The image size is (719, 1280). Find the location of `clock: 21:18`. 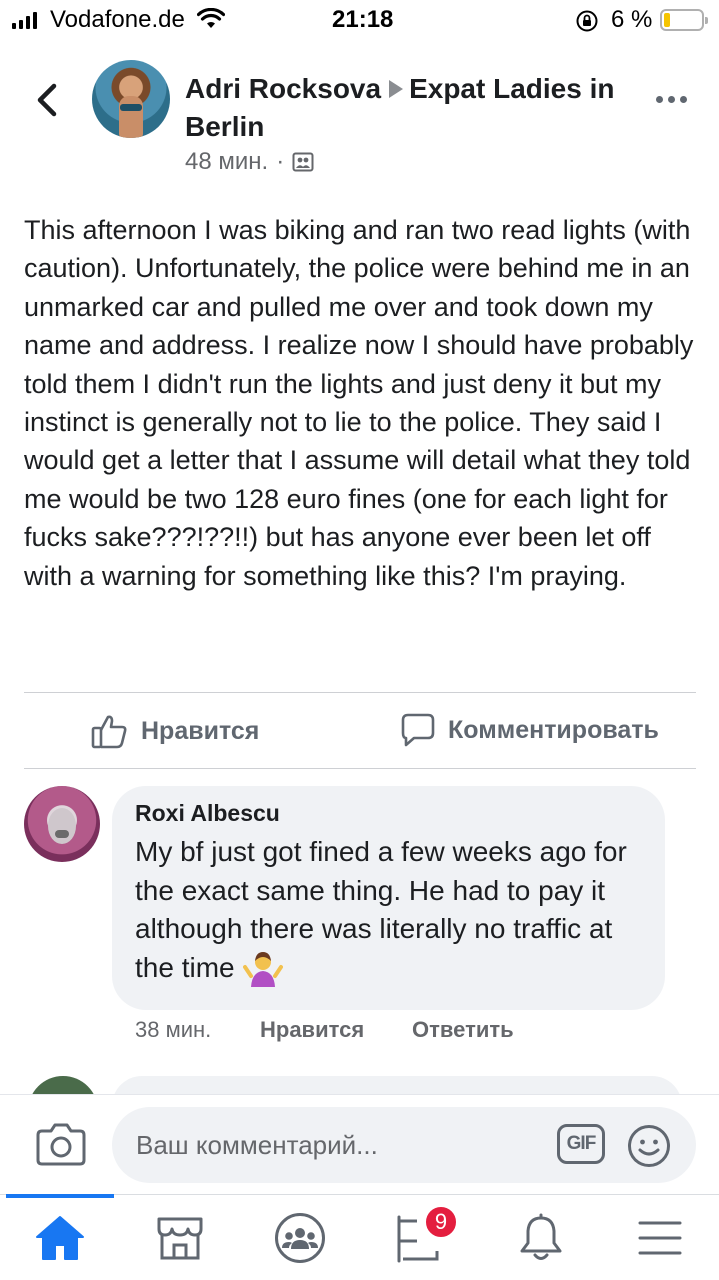

clock: 21:18 is located at coordinates (363, 19).